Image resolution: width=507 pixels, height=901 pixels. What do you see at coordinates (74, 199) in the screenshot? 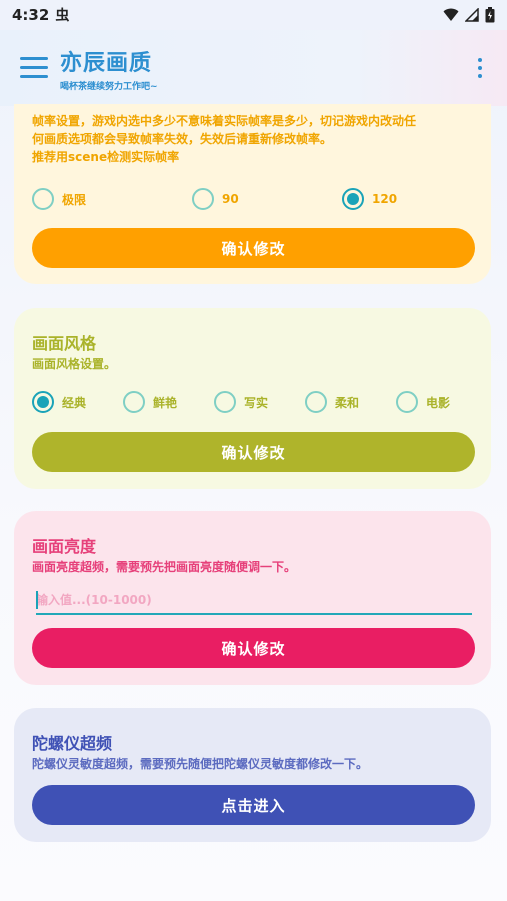
I see `framerate-option-label: 极限` at bounding box center [74, 199].